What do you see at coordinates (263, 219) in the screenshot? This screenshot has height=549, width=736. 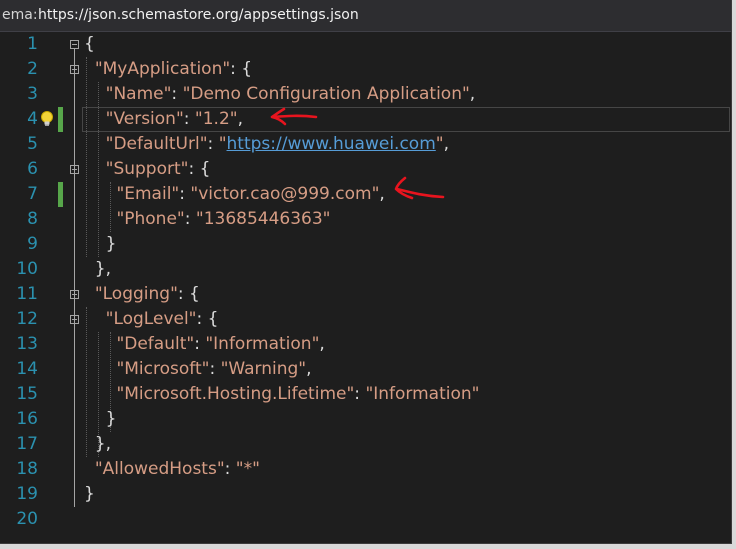 I see `json-string: "13685446363"` at bounding box center [263, 219].